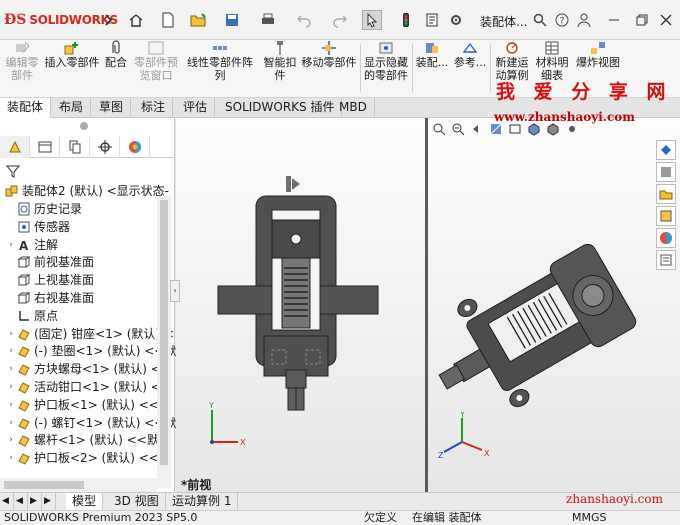 This screenshot has height=525, width=680. I want to click on open-folder-icon, so click(198, 20).